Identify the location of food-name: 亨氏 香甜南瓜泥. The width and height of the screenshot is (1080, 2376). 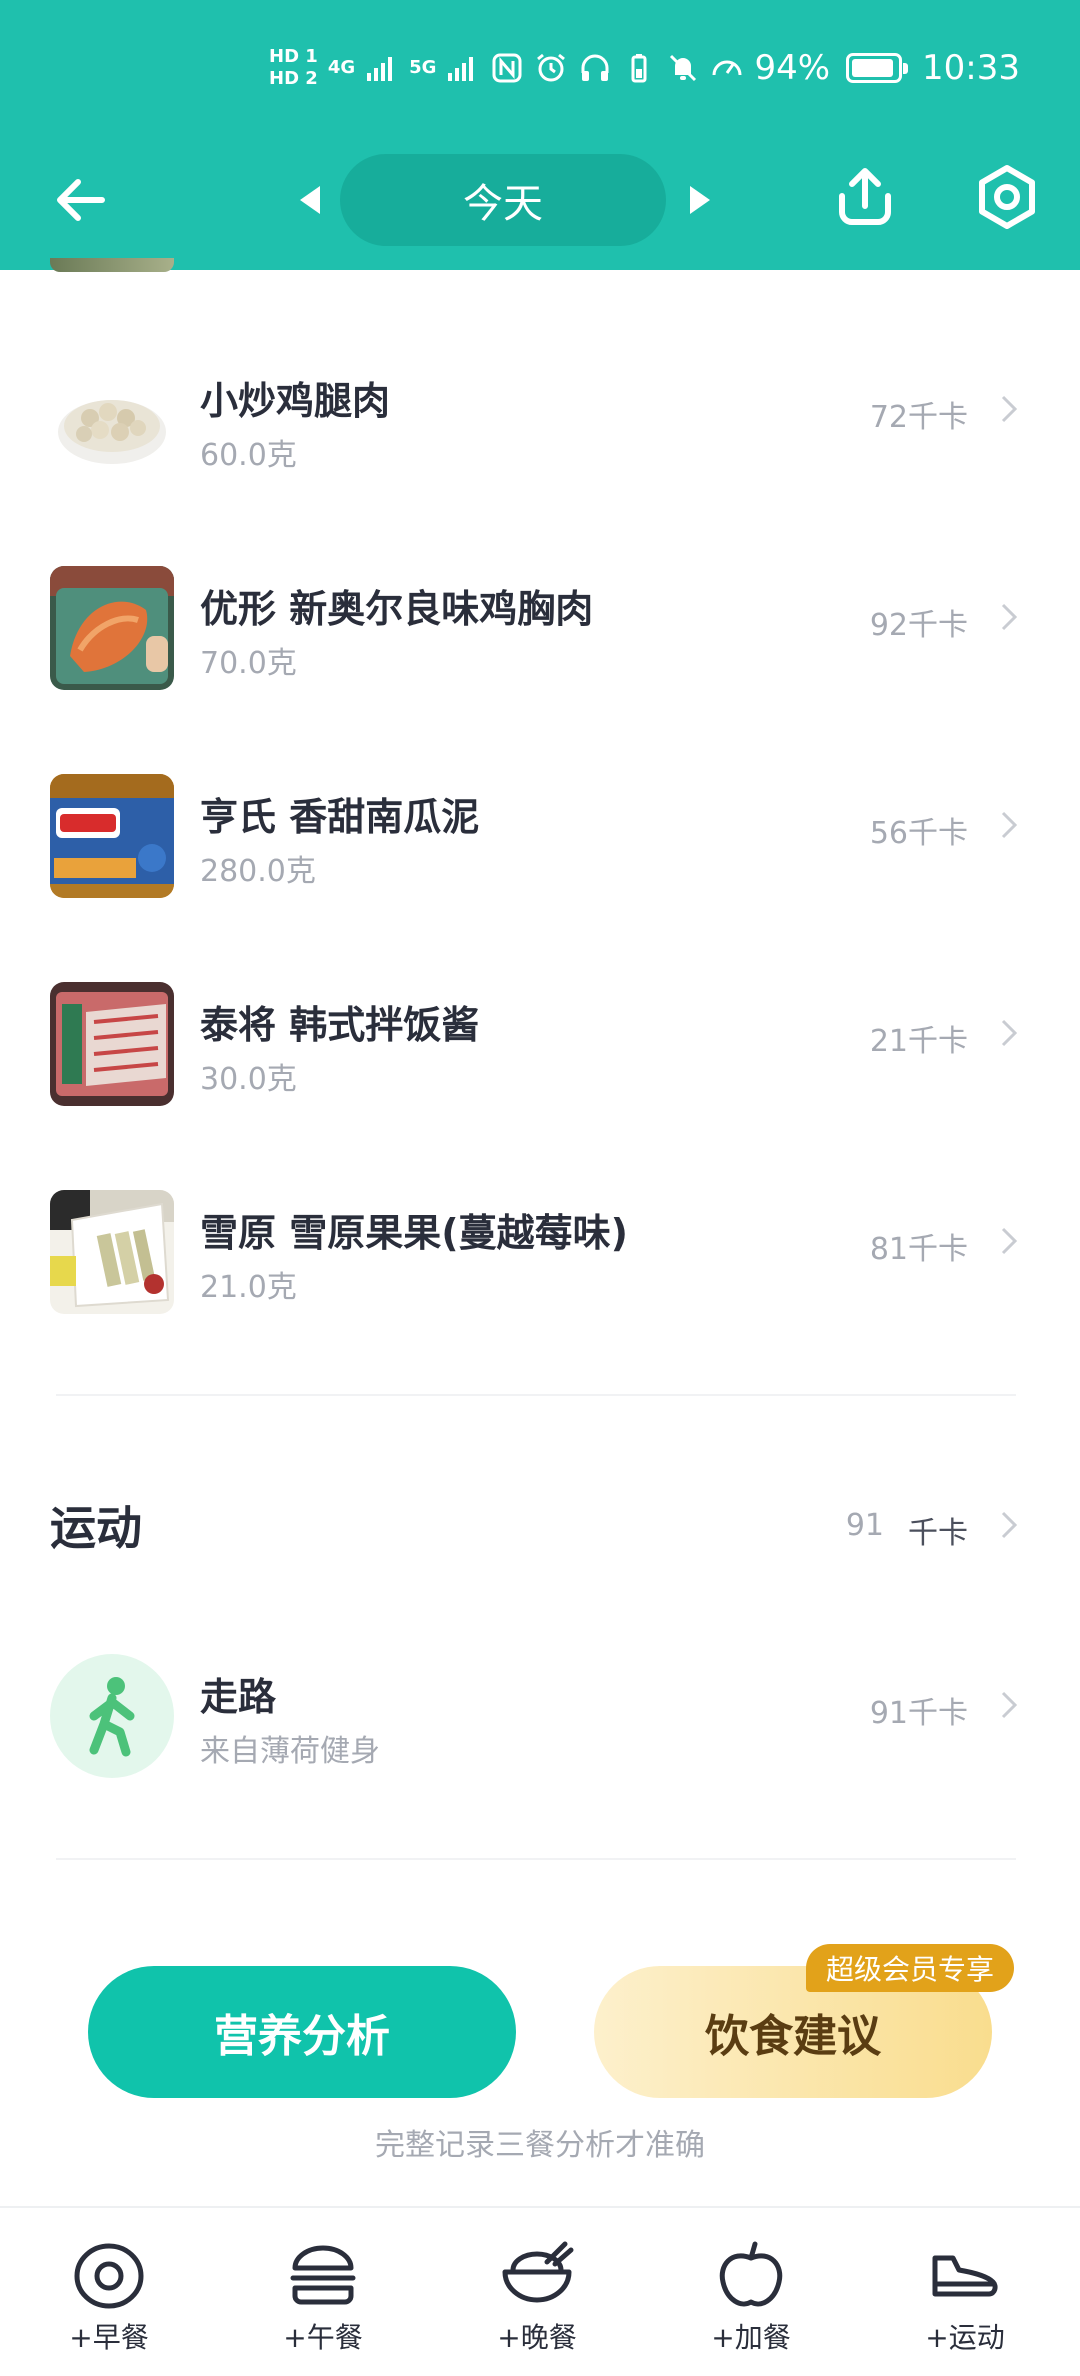
(340, 817).